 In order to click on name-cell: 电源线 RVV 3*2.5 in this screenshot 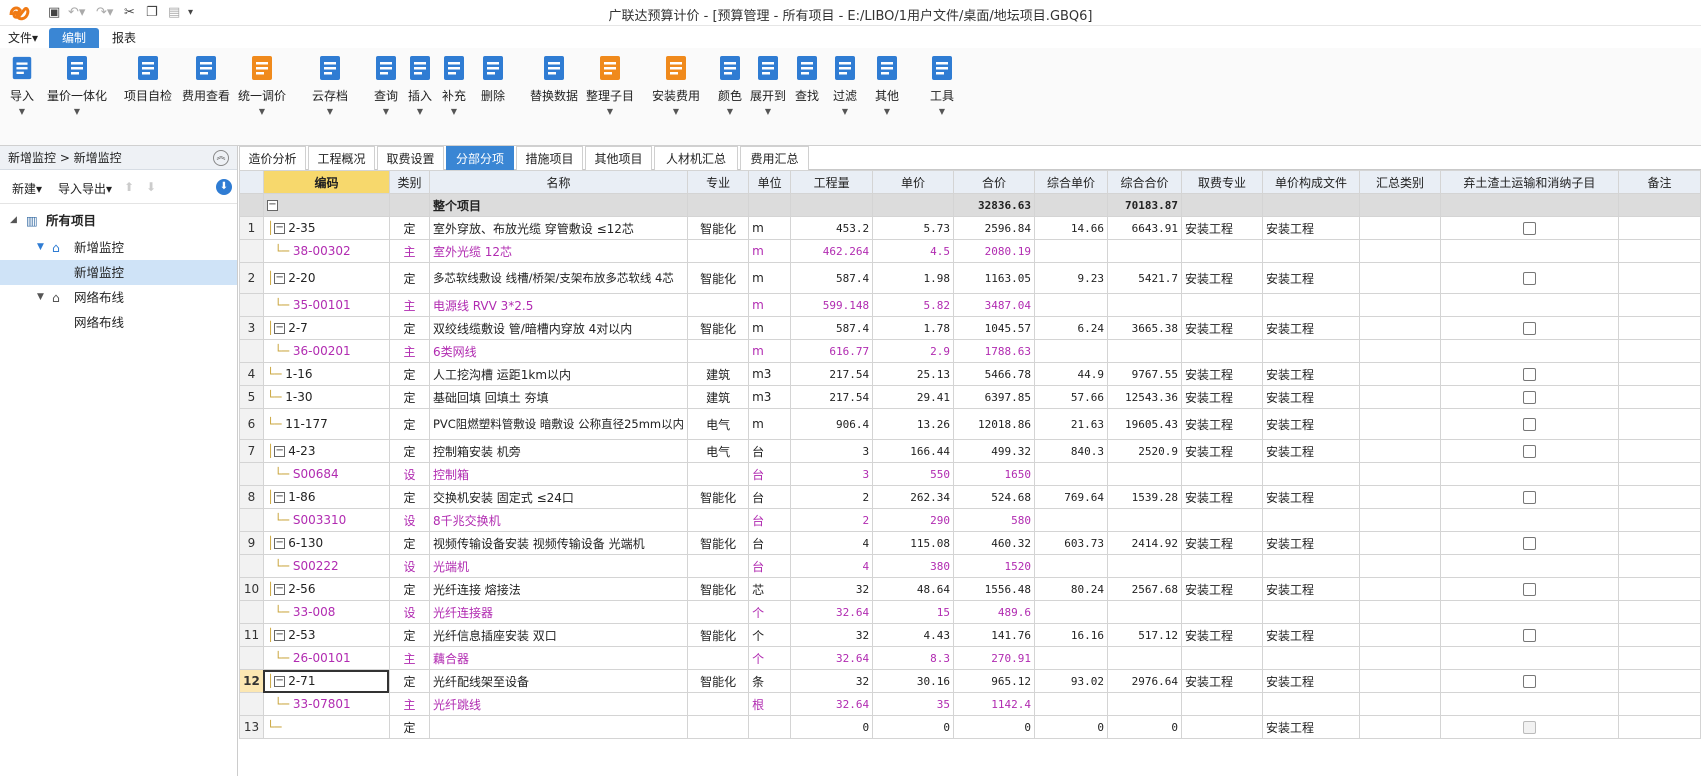, I will do `click(558, 305)`.